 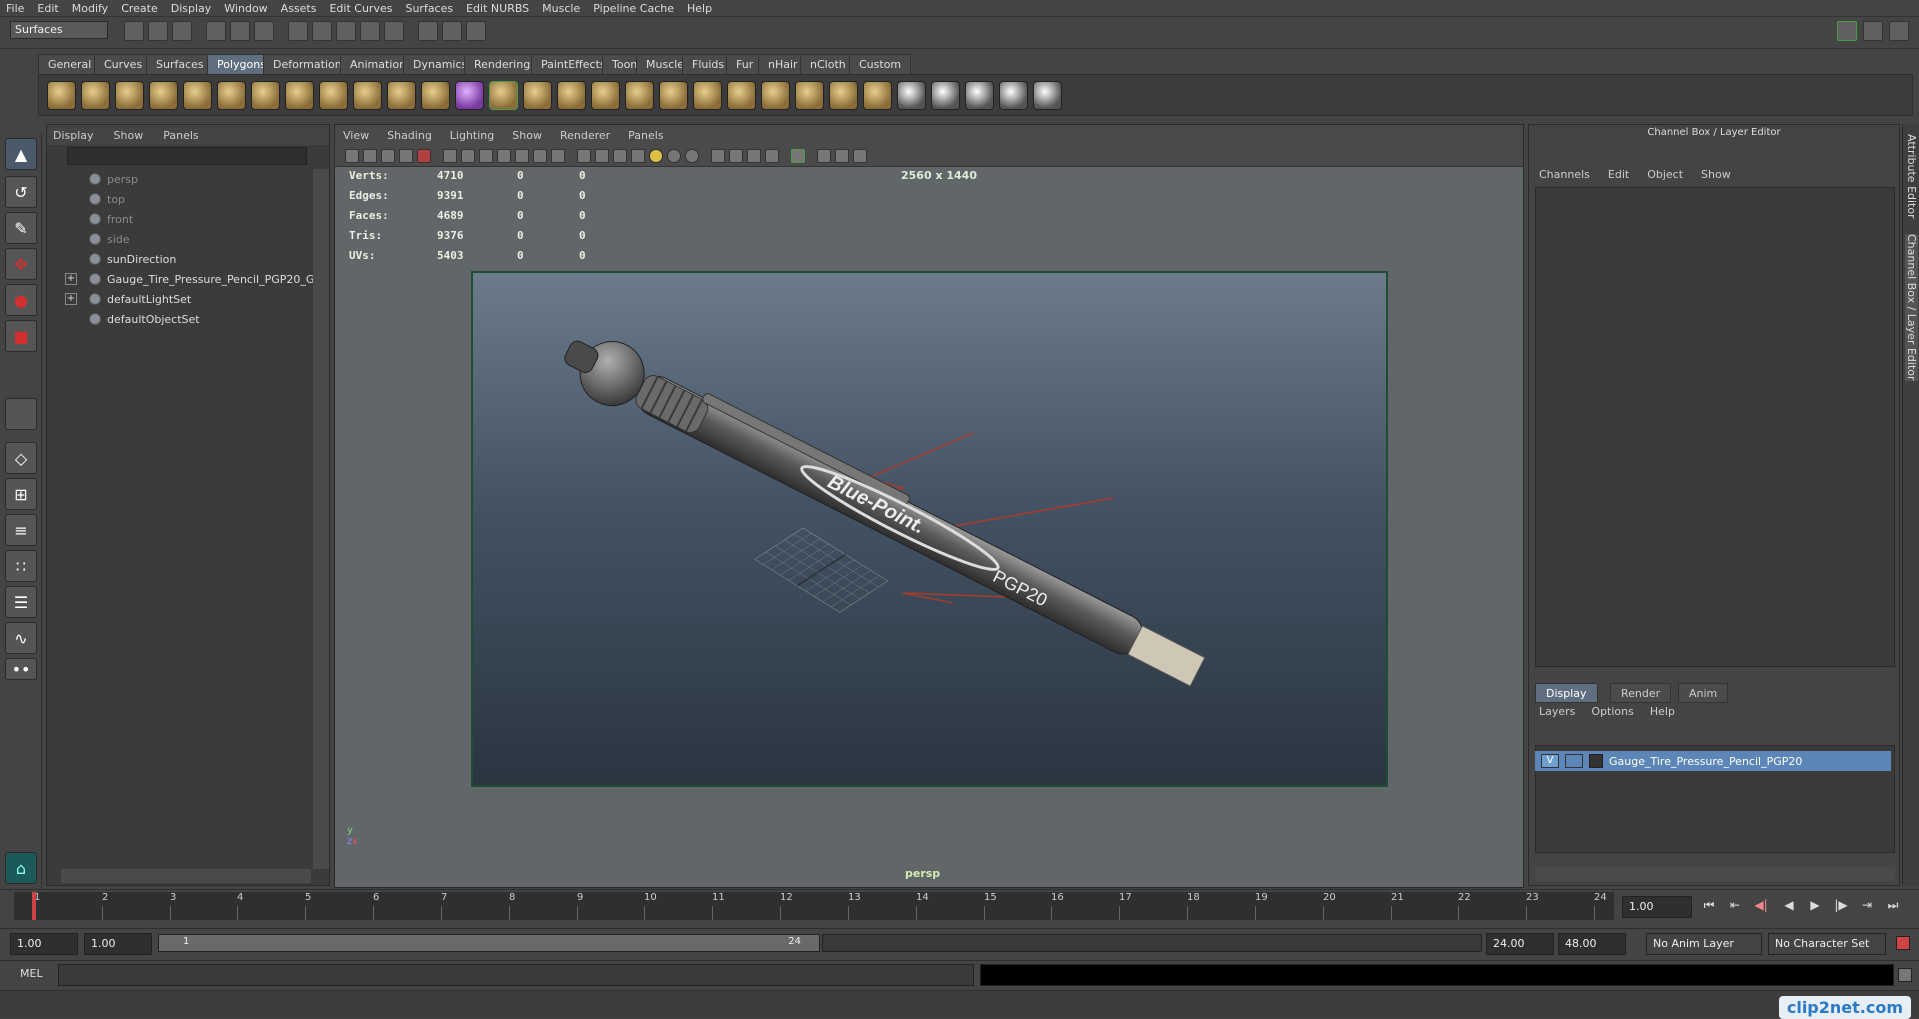 I want to click on outliner-menu-display: Display, so click(x=73, y=135).